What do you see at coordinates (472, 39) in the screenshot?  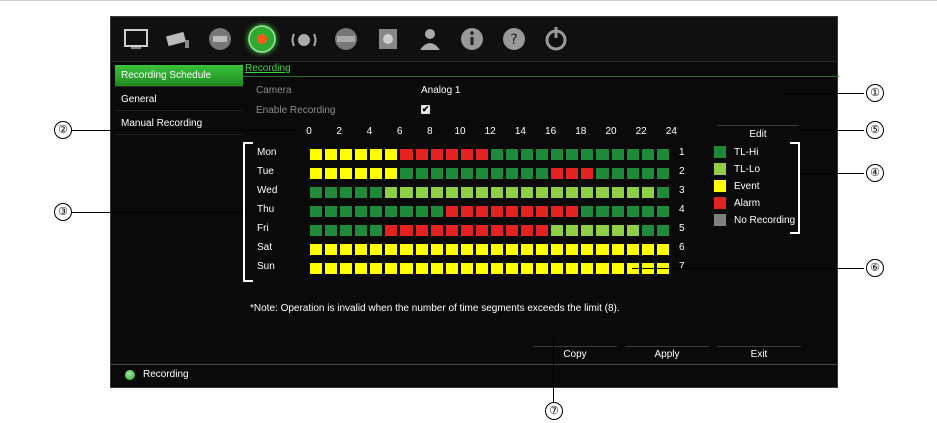 I see `info-icon` at bounding box center [472, 39].